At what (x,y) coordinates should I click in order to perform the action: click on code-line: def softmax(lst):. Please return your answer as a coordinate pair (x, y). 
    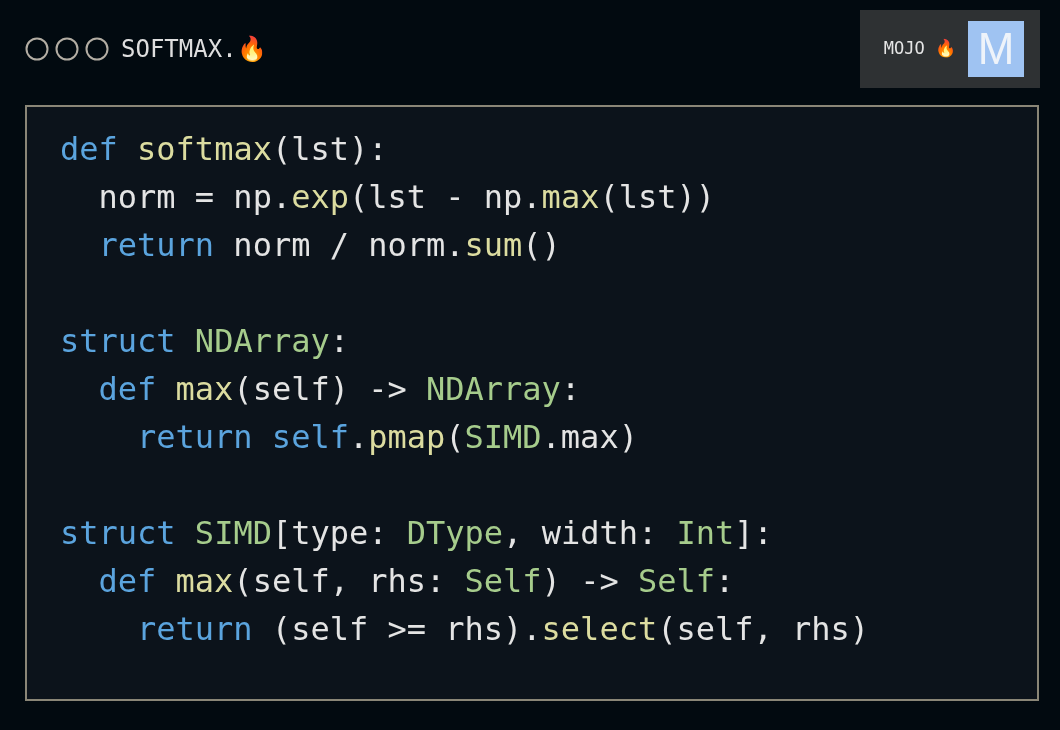
    Looking at the image, I should click on (224, 149).